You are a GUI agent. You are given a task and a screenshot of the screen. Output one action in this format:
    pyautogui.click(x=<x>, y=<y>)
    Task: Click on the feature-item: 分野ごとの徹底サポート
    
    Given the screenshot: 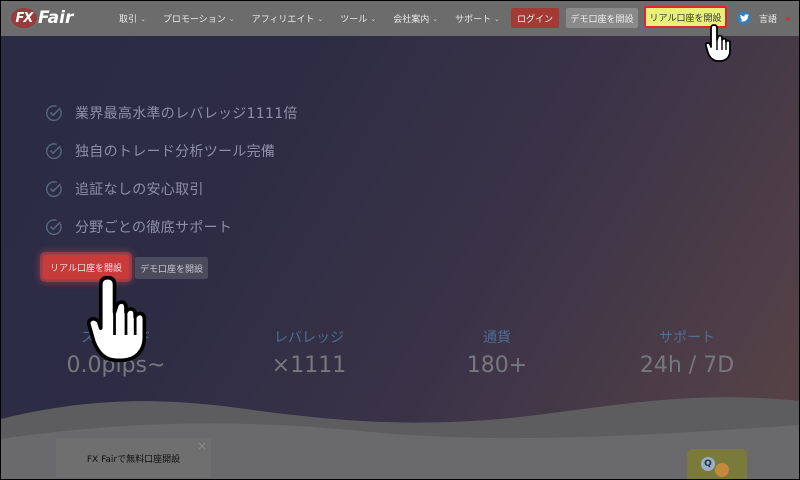 What is the action you would take?
    pyautogui.click(x=171, y=226)
    